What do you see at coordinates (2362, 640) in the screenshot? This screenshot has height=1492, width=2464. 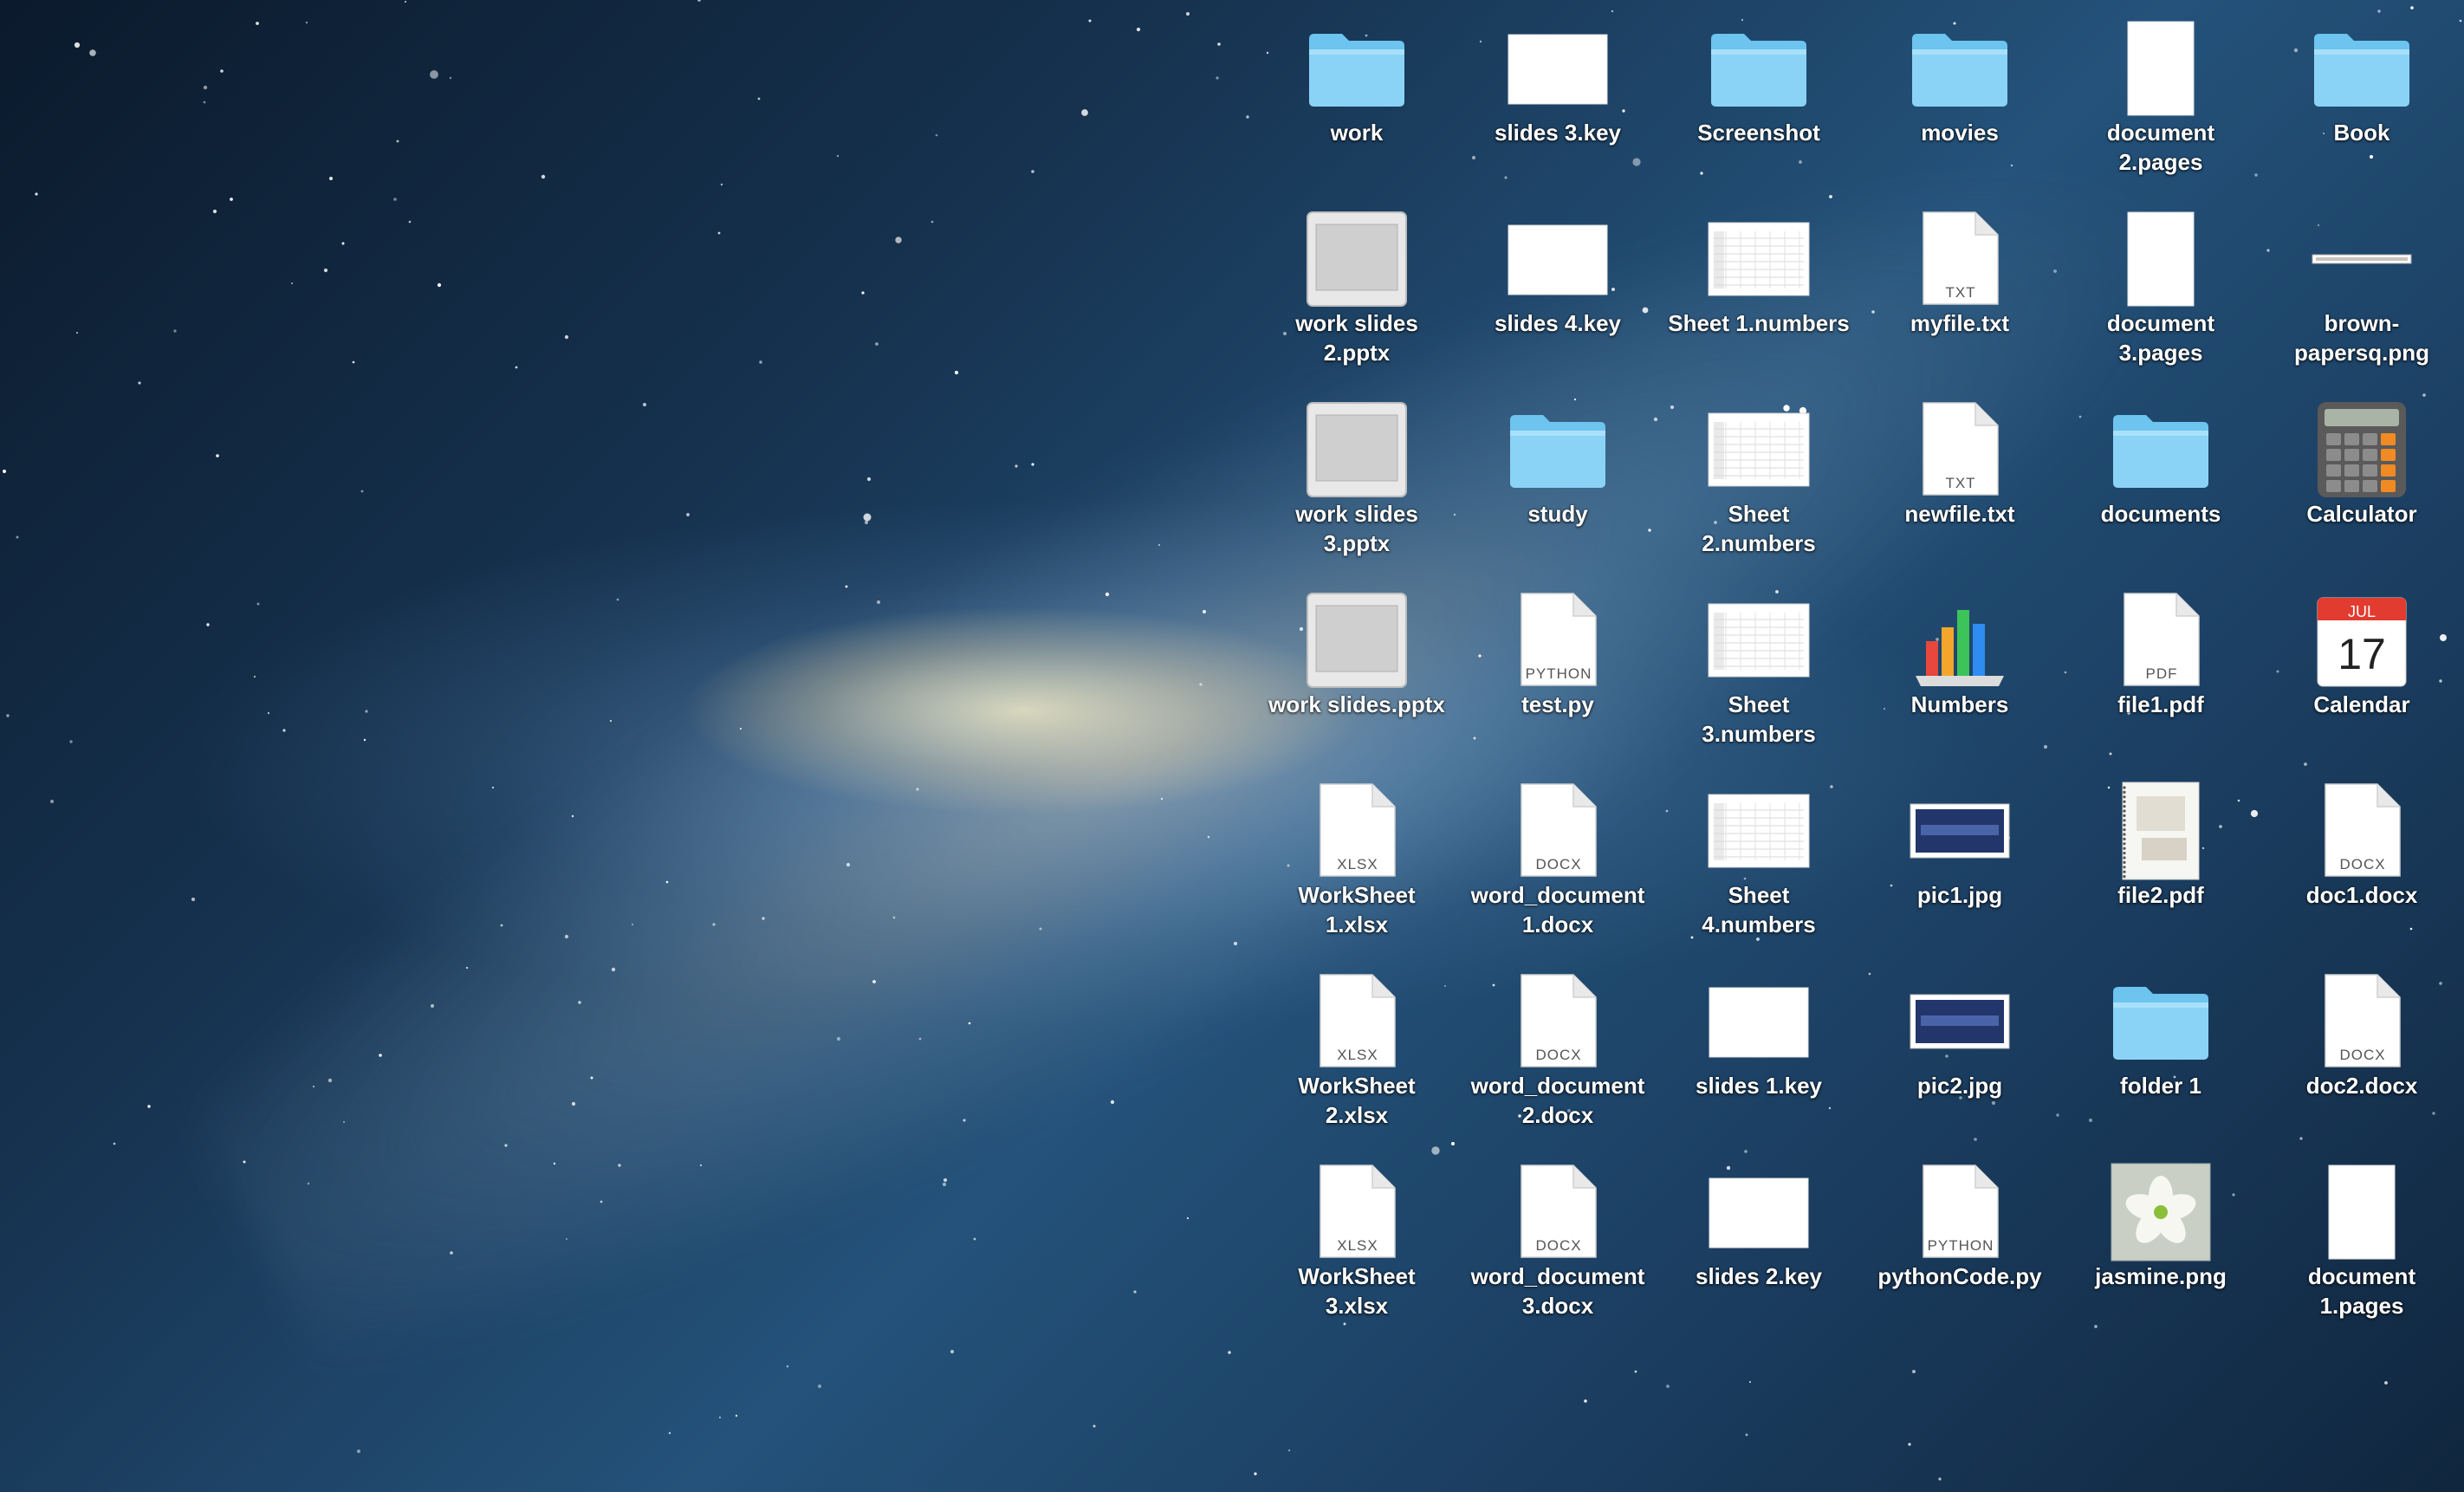 I see `calendar-icon: JUL 17` at bounding box center [2362, 640].